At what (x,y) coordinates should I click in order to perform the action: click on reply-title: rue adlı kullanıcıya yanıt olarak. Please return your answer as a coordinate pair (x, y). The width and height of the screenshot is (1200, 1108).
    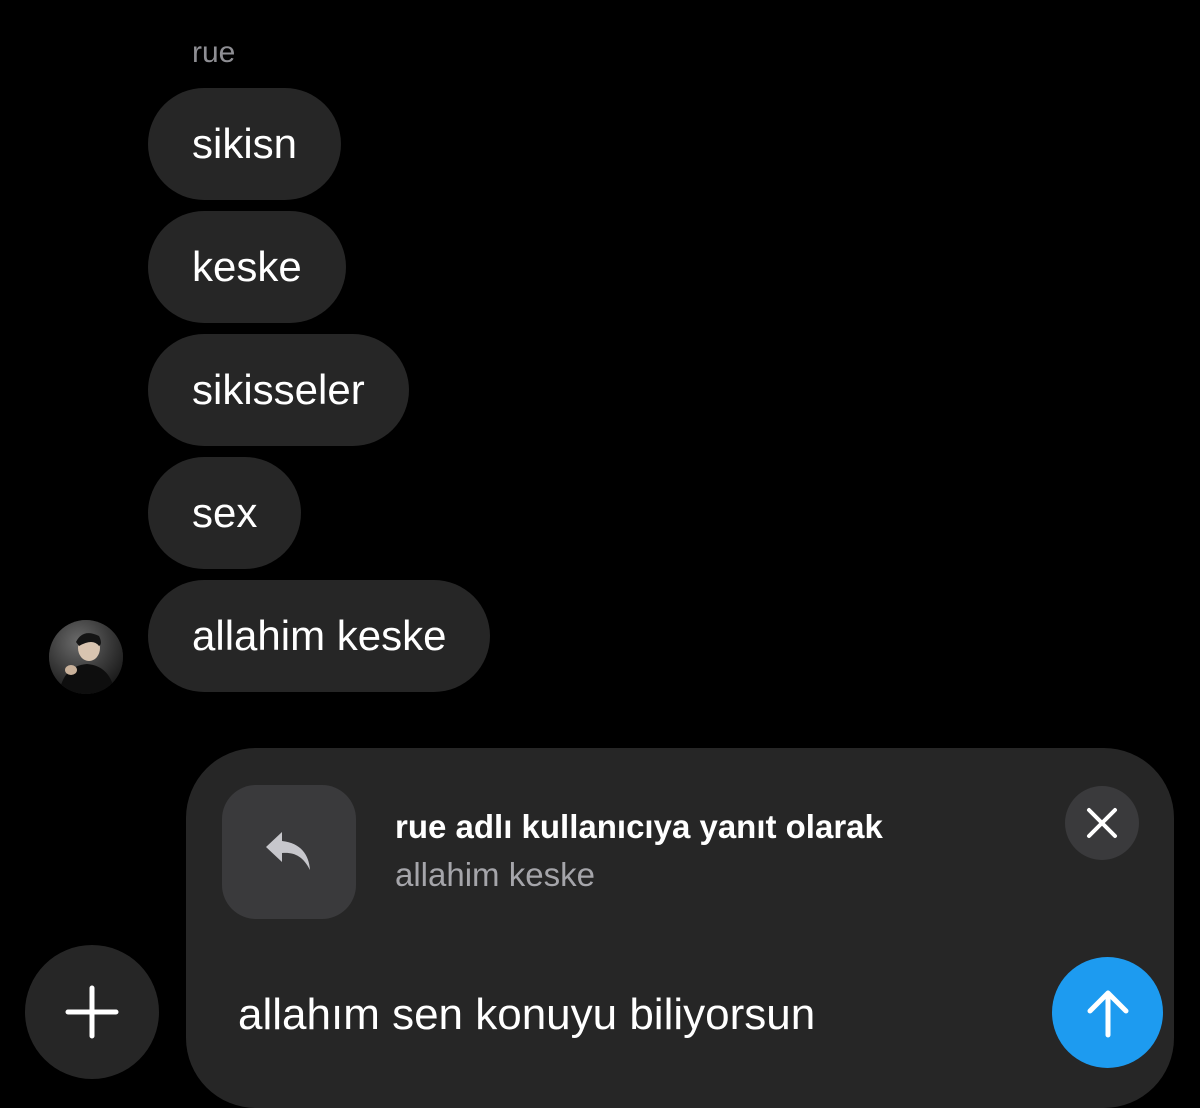
    Looking at the image, I should click on (639, 826).